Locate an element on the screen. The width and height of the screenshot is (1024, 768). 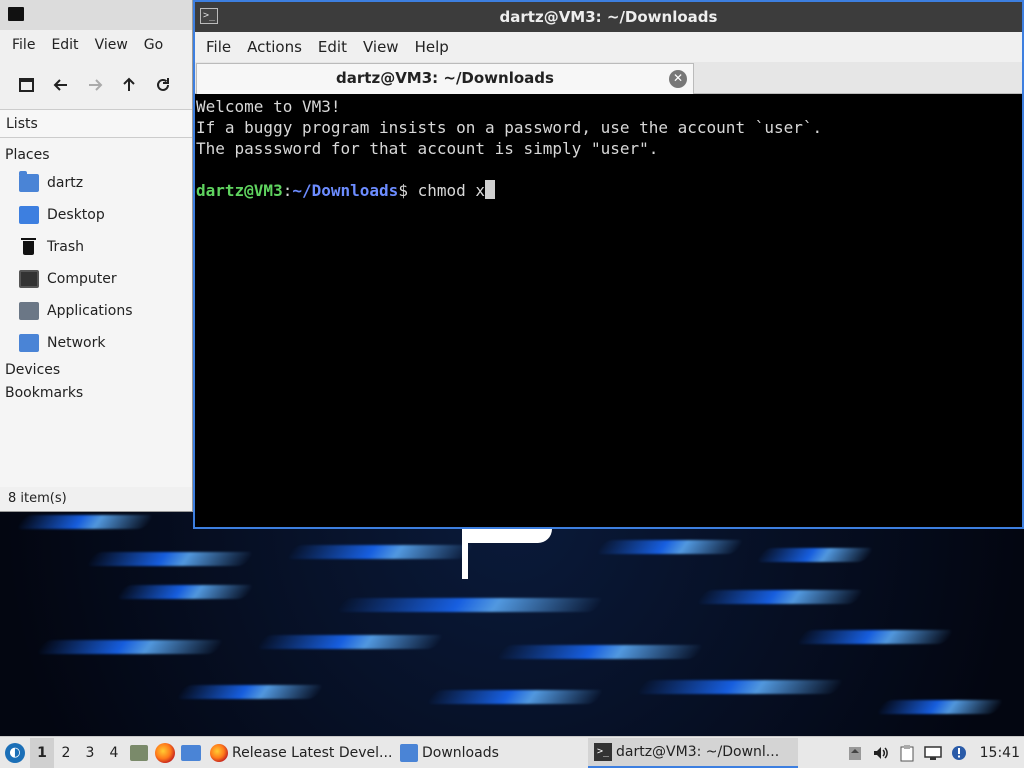
volume-icon is located at coordinates (880, 752).